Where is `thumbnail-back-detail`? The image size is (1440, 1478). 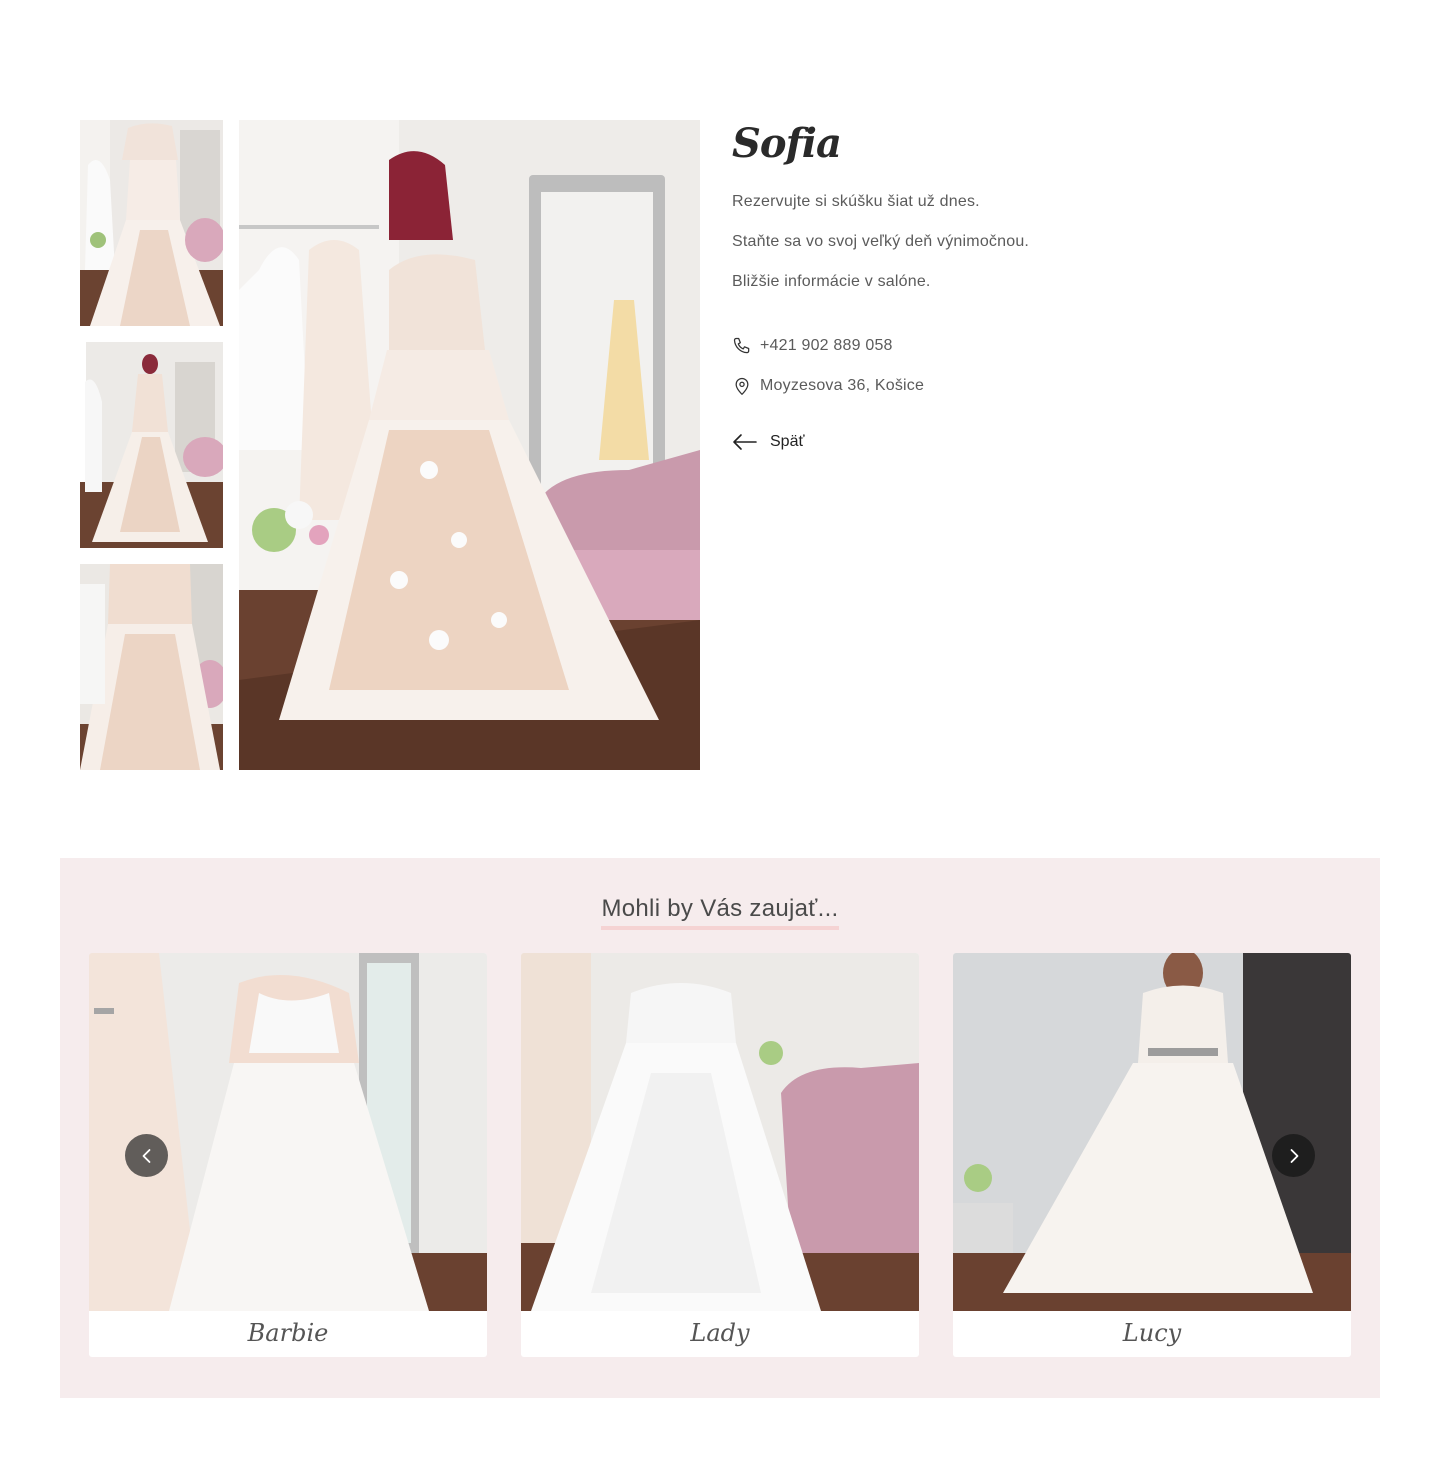
thumbnail-back-detail is located at coordinates (151, 667).